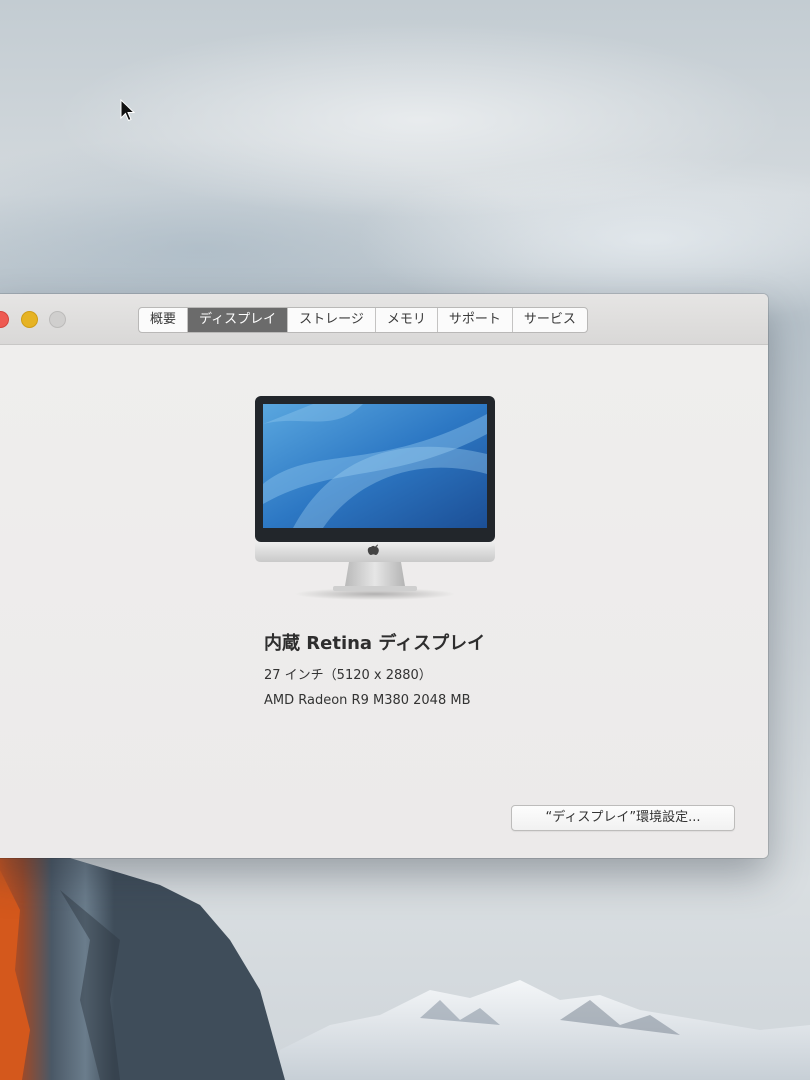 This screenshot has height=1080, width=810. I want to click on window-titlebar: 概要 ディスプレイ ストレージ メモリ サポート サービス, so click(384, 319).